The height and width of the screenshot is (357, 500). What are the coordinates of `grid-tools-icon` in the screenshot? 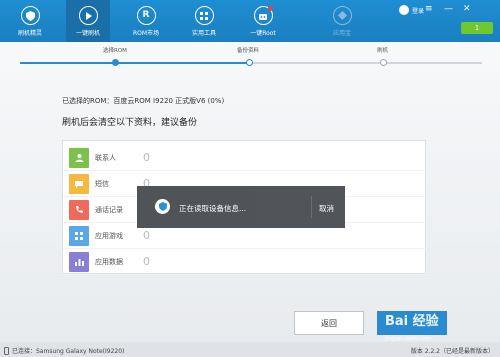 It's located at (204, 15).